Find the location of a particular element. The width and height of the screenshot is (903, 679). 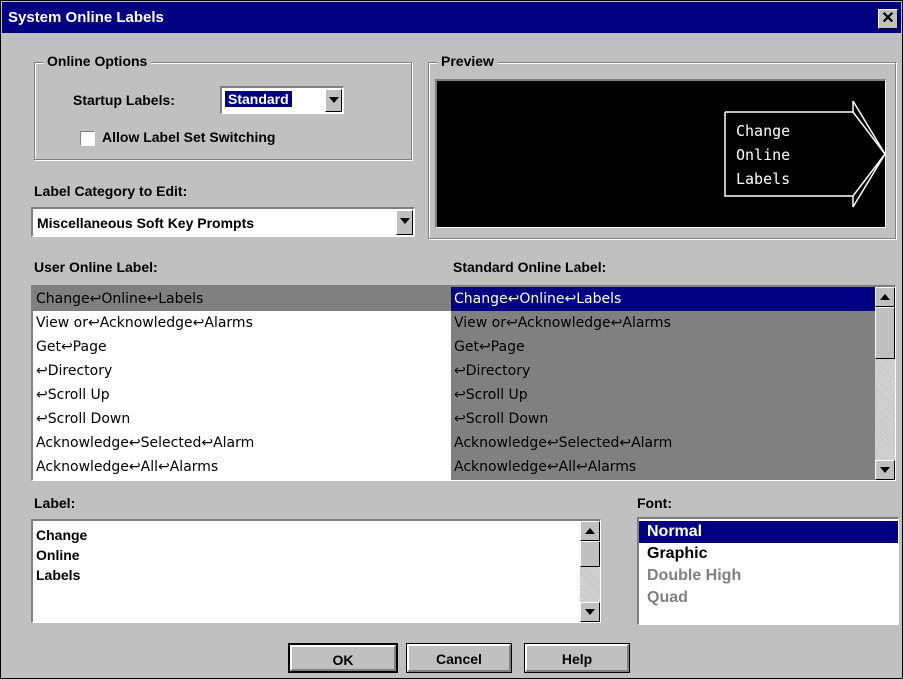

user-label-row: Acknowledge↩Selected↩Alarm is located at coordinates (242, 443).